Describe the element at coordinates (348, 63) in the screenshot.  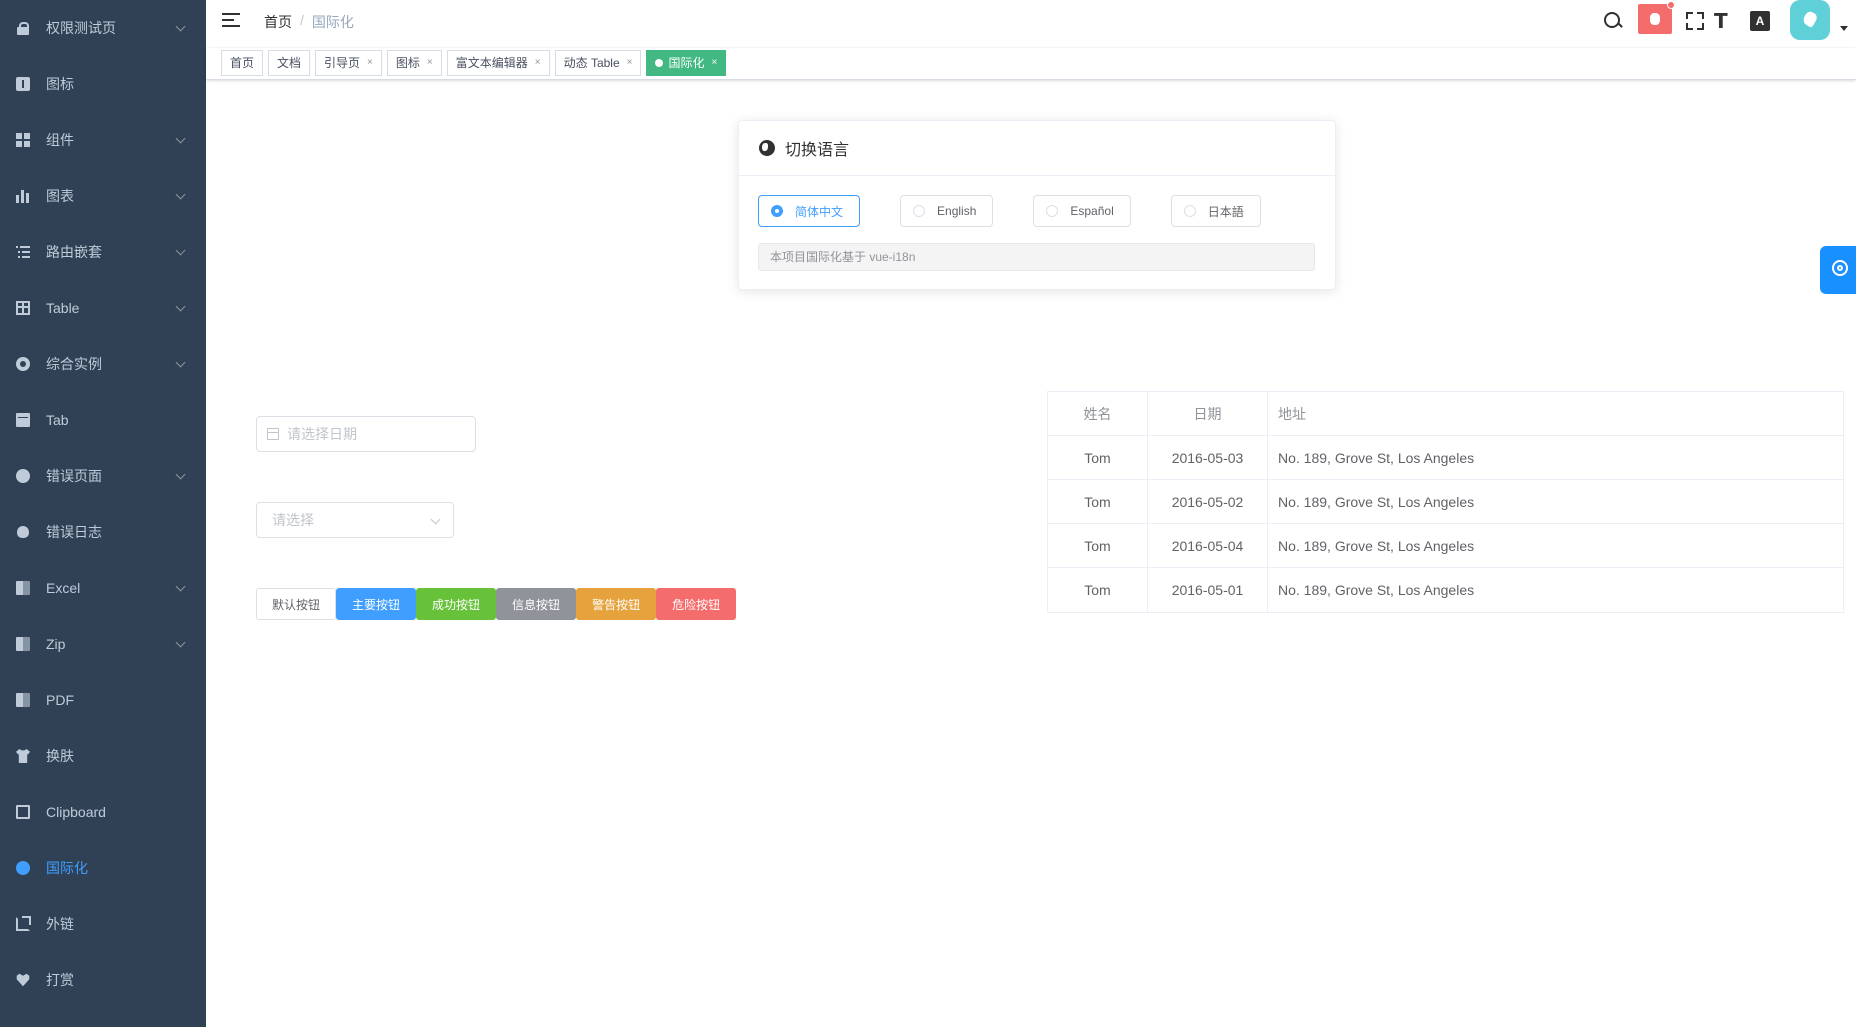
I see `tag-guide: 引导页 ×` at that location.